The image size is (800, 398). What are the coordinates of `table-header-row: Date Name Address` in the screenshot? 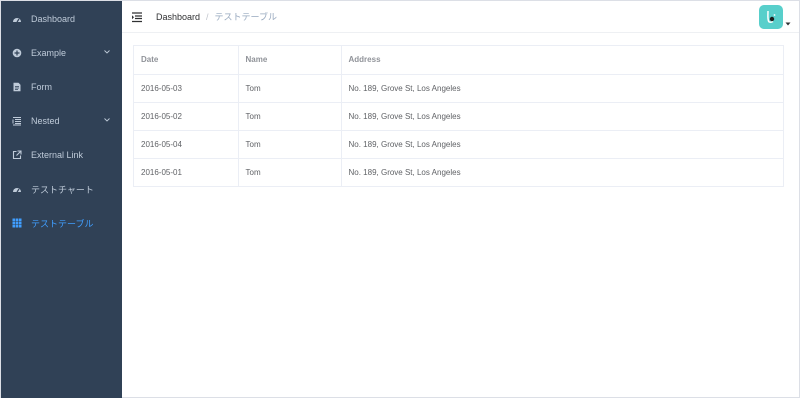 It's located at (458, 60).